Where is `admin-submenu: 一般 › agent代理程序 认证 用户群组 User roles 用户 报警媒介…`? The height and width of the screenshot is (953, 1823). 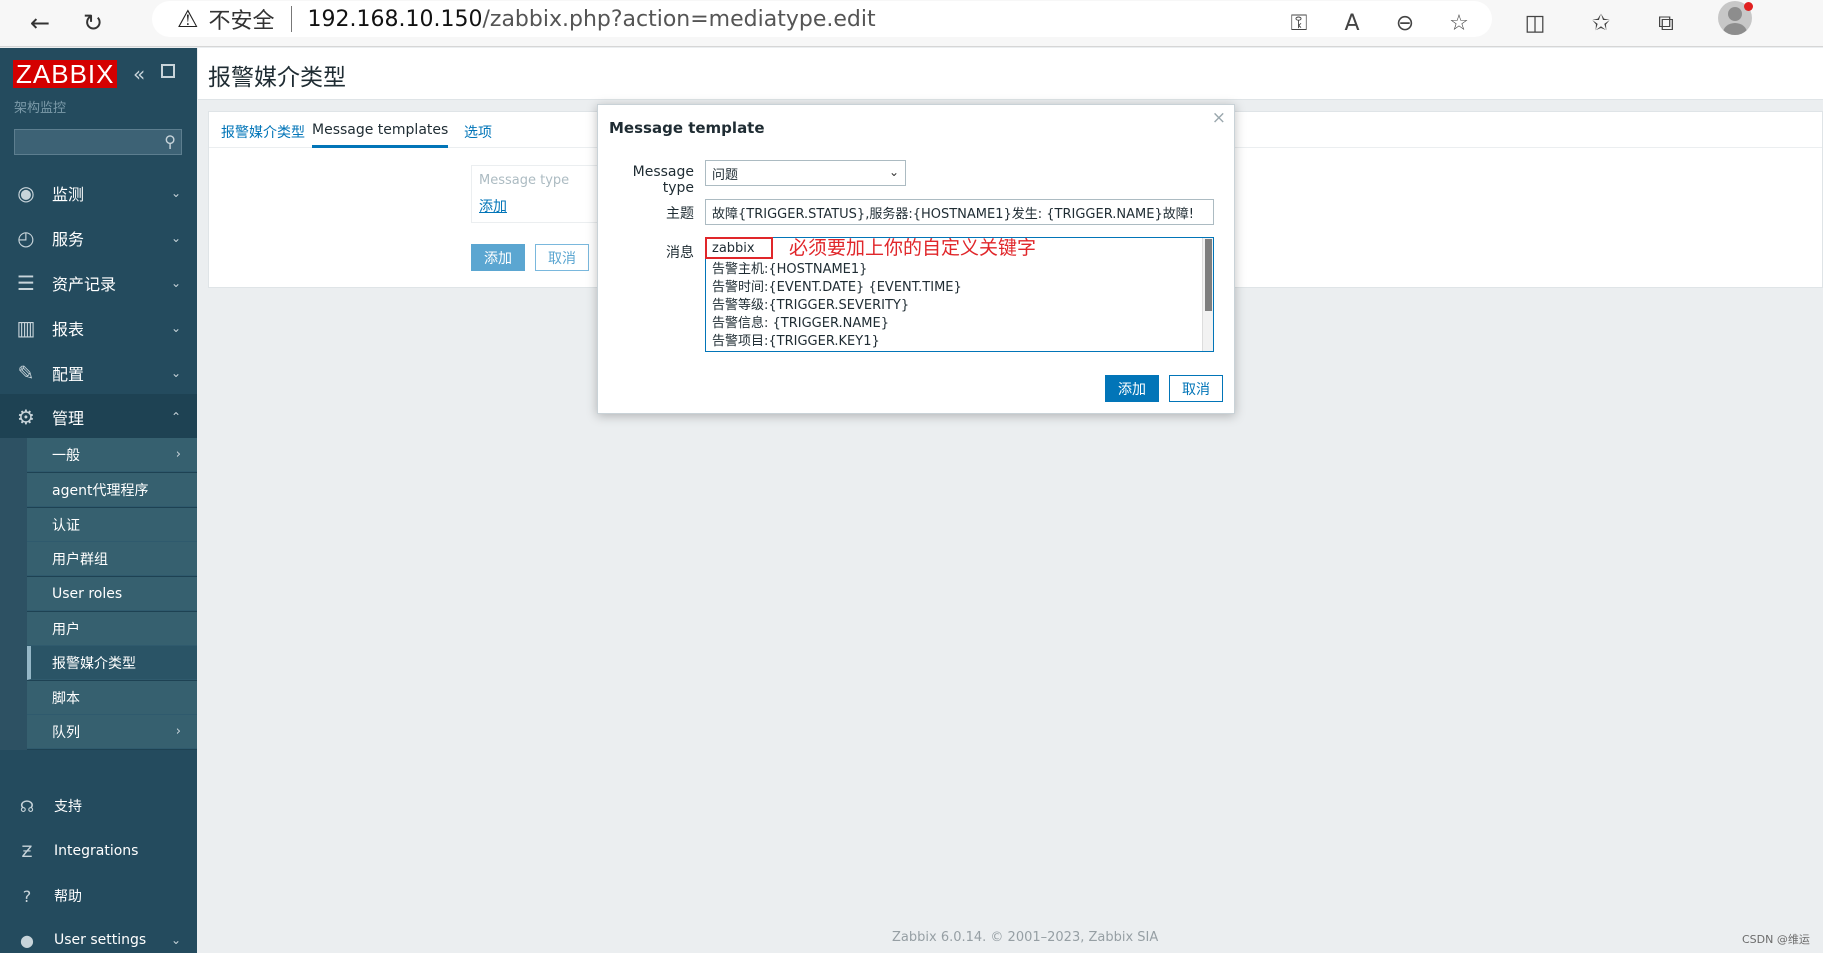
admin-submenu: 一般 › agent代理程序 认证 用户群组 User roles 用户 报警媒介… is located at coordinates (98, 594).